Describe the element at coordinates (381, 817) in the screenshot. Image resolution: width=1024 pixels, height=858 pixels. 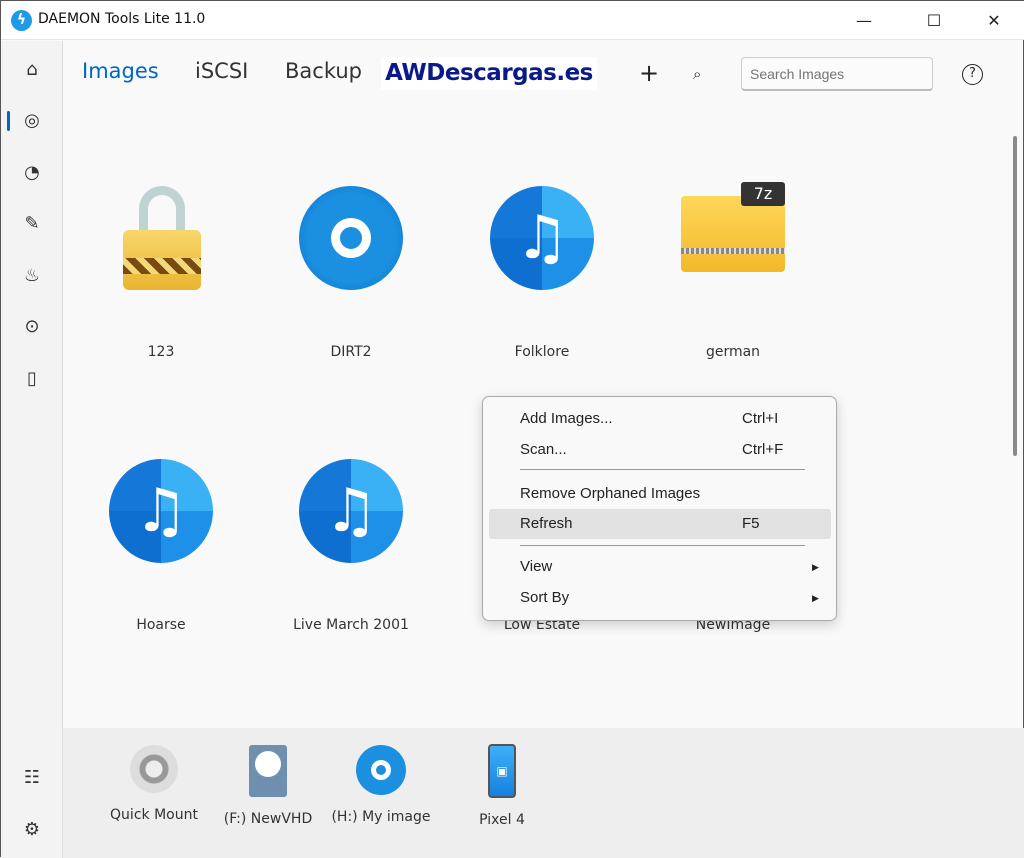
I see `device-label: (H:) My image` at that location.